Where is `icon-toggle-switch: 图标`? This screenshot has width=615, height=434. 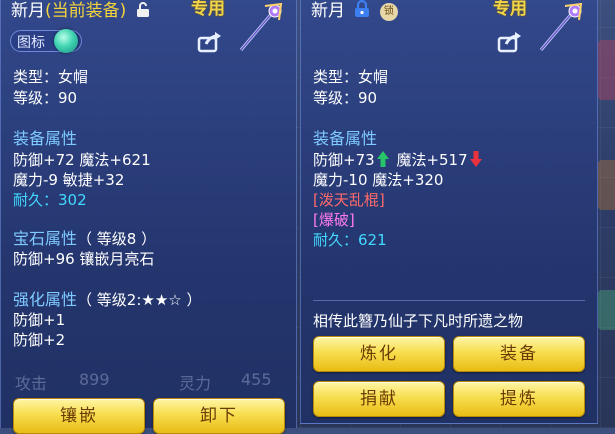 icon-toggle-switch: 图标 is located at coordinates (46, 41).